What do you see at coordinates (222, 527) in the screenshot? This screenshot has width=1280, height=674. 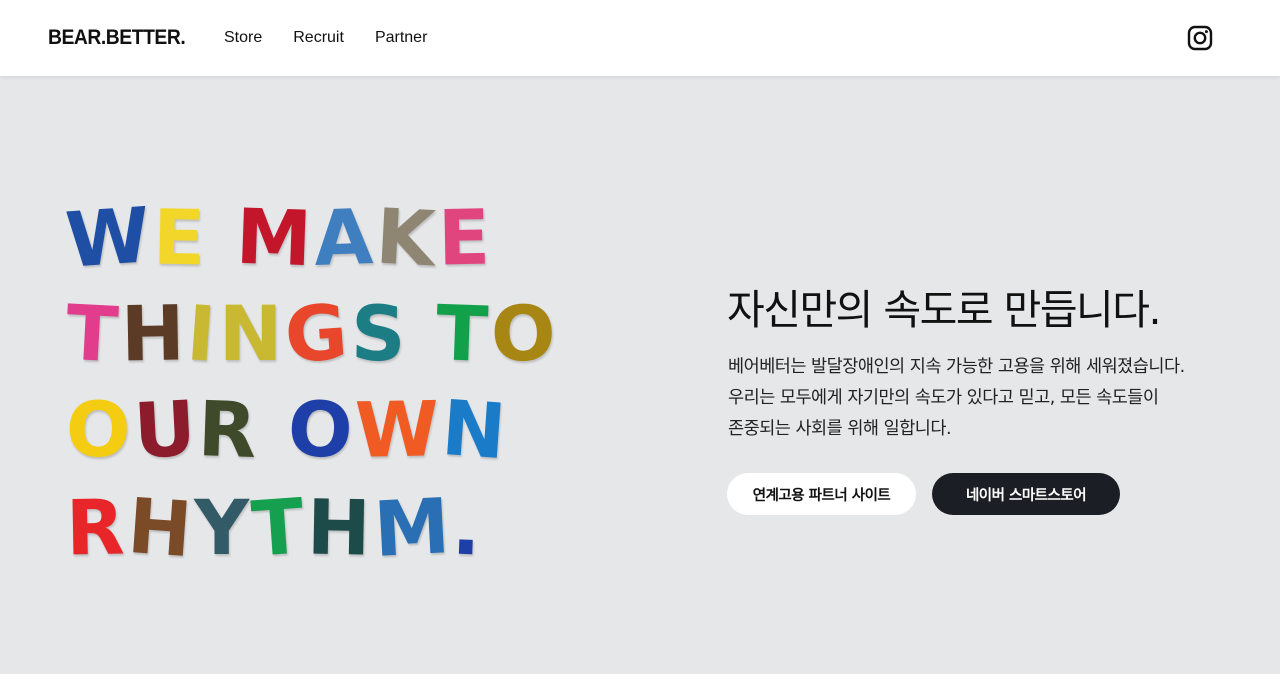 I see `art-letter: Y` at bounding box center [222, 527].